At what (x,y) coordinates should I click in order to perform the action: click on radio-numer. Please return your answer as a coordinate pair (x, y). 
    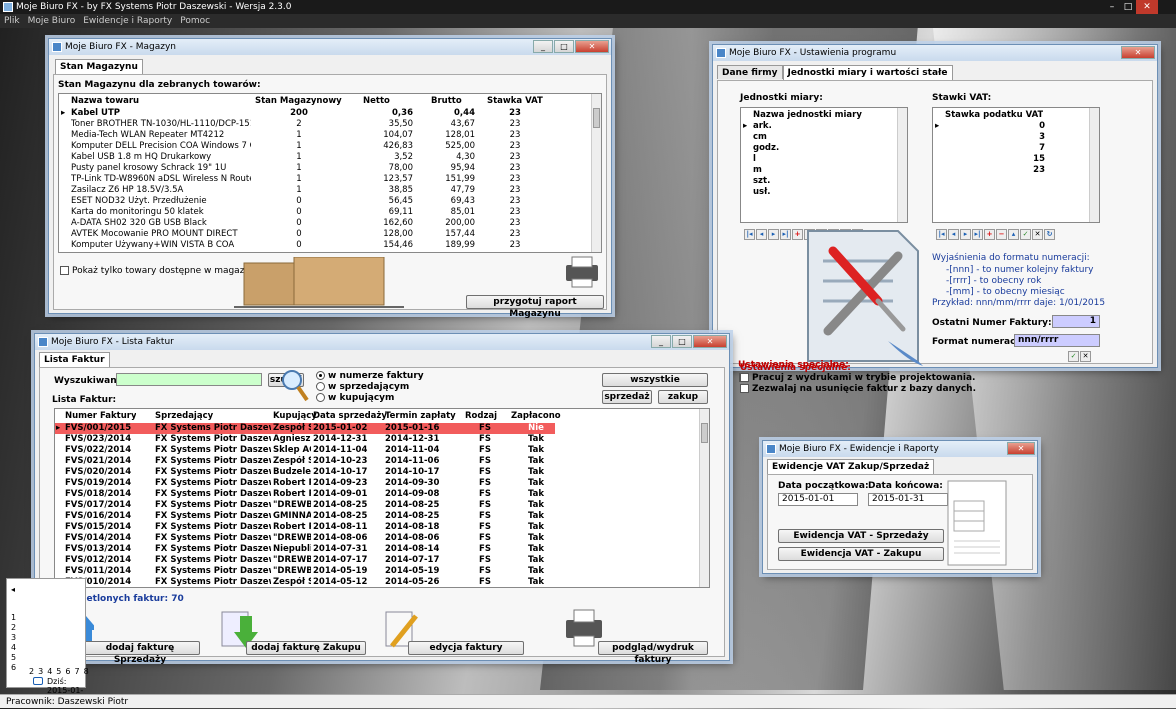
    Looking at the image, I should click on (320, 375).